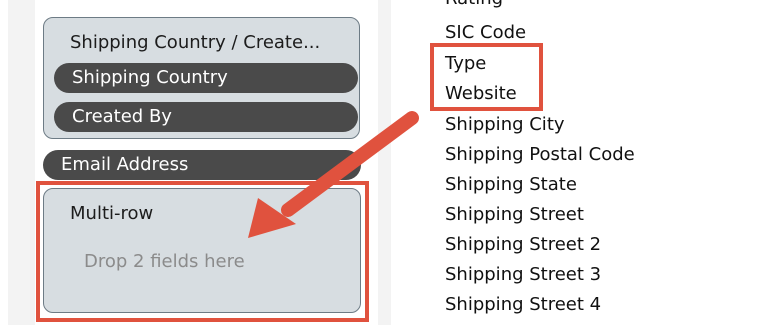 This screenshot has width=770, height=325. I want to click on field-item-shipping-city: Shipping City, so click(505, 124).